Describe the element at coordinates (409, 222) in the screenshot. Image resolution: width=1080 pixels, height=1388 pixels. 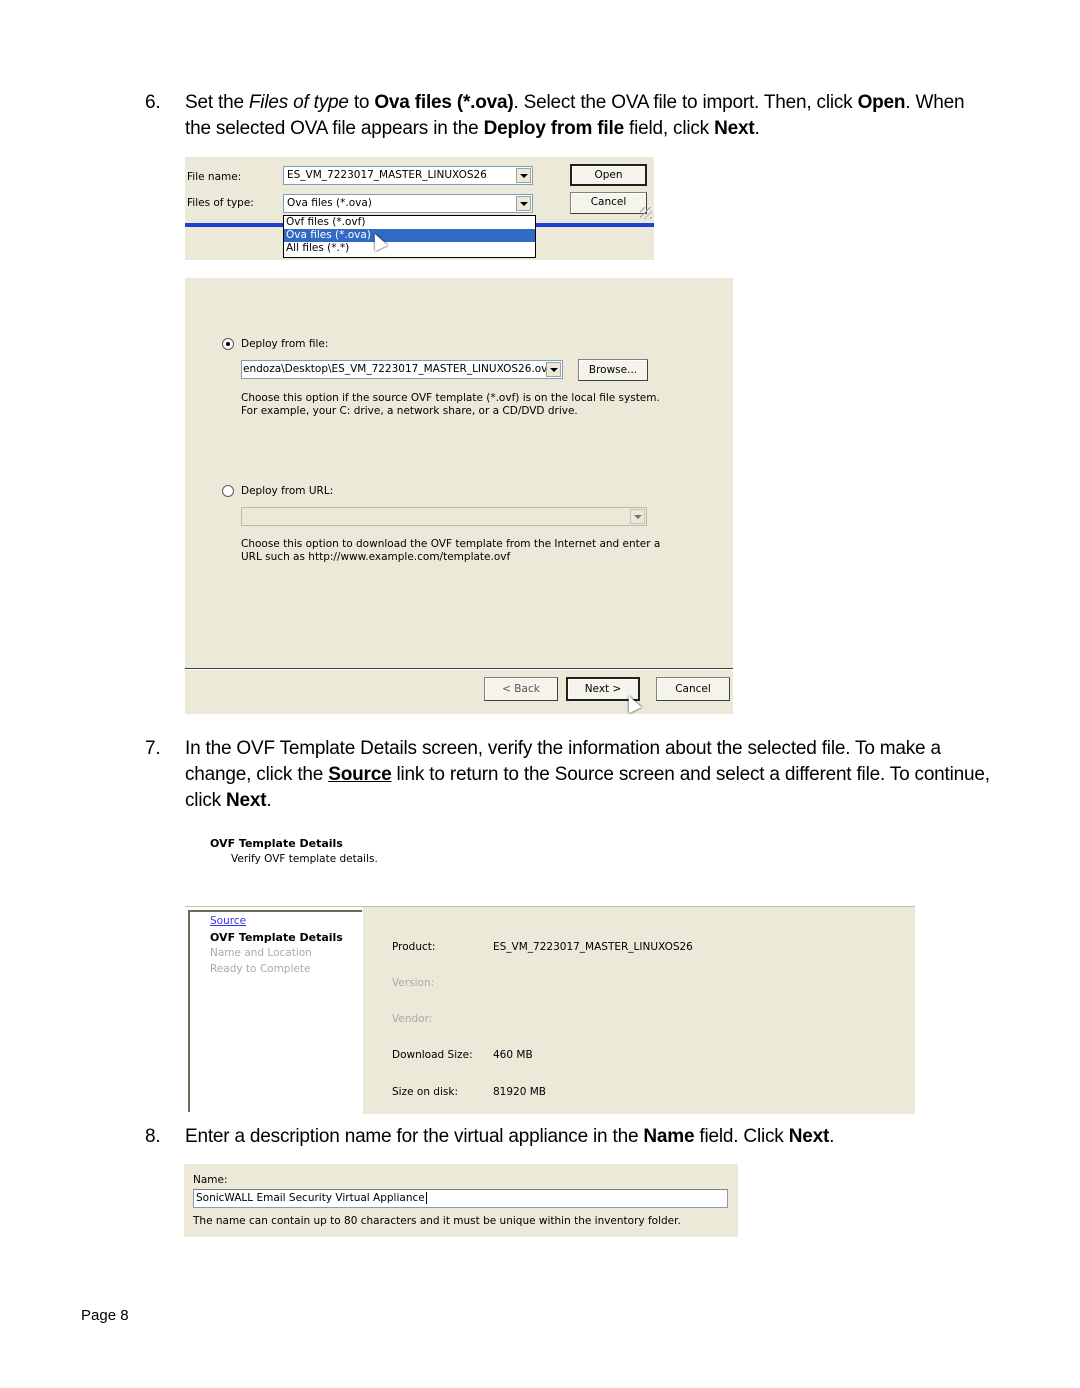
I see `dropdown-option: Ovf files (*.ovf)` at that location.